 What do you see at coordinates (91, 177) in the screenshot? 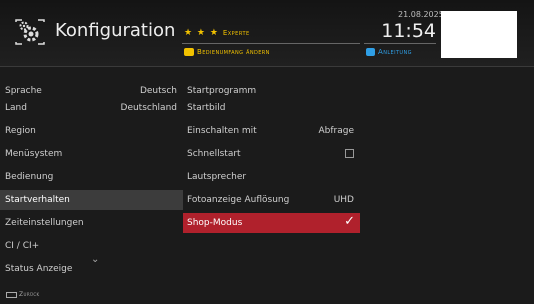
I see `menu-item-bedienung: Bedienung` at bounding box center [91, 177].